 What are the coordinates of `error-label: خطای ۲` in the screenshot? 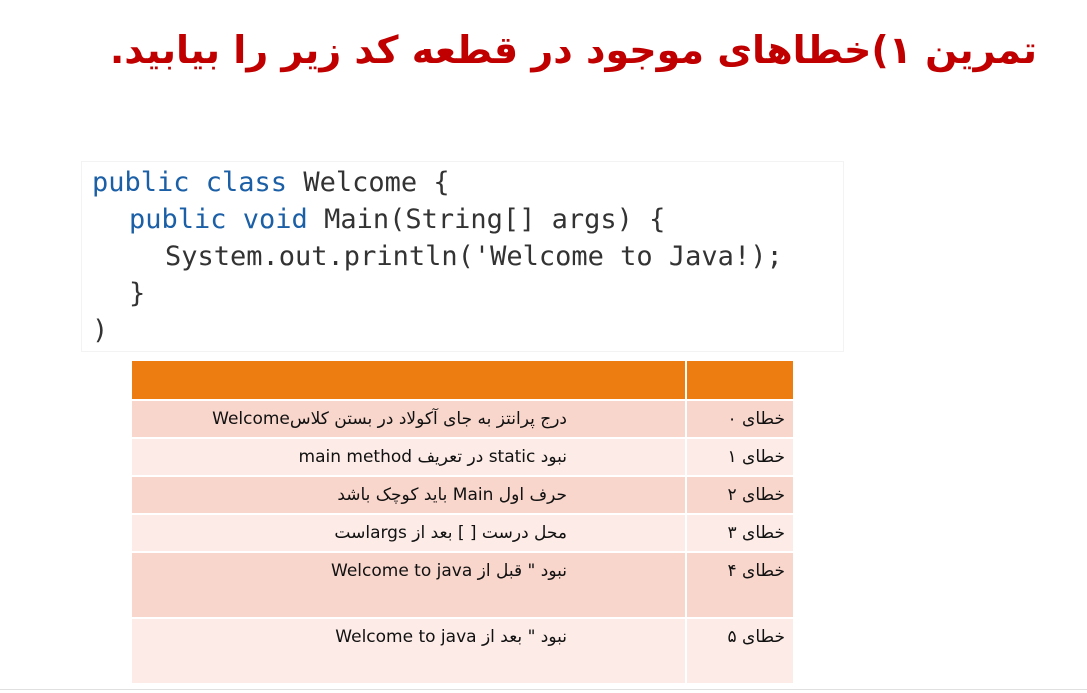 It's located at (740, 495).